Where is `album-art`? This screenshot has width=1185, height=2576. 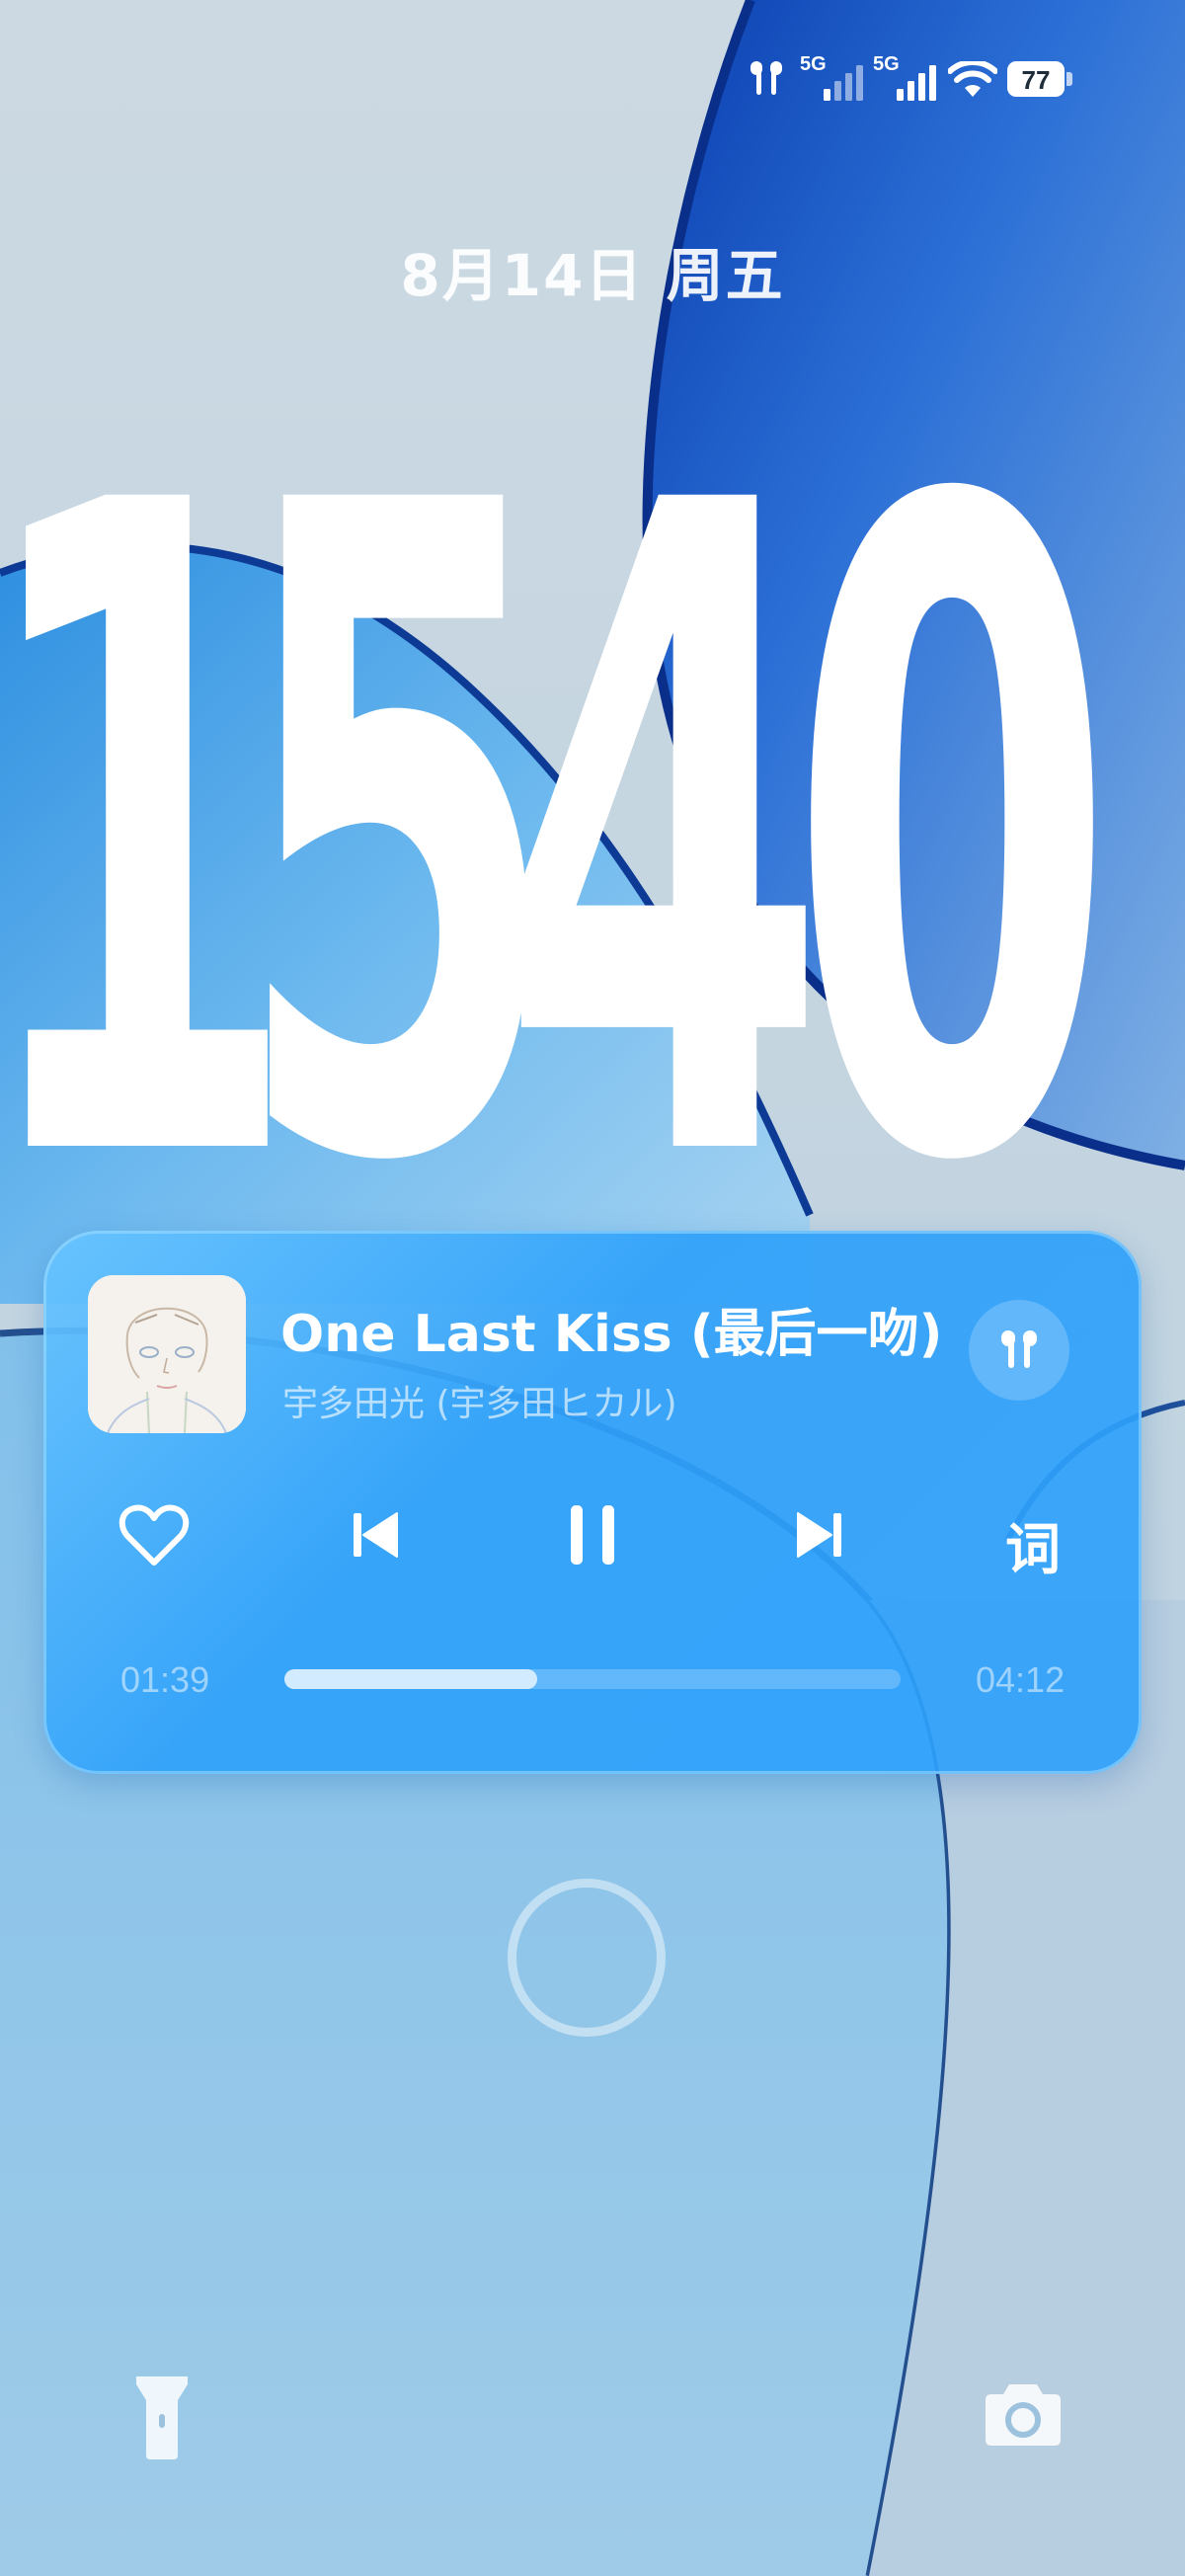 album-art is located at coordinates (167, 1354).